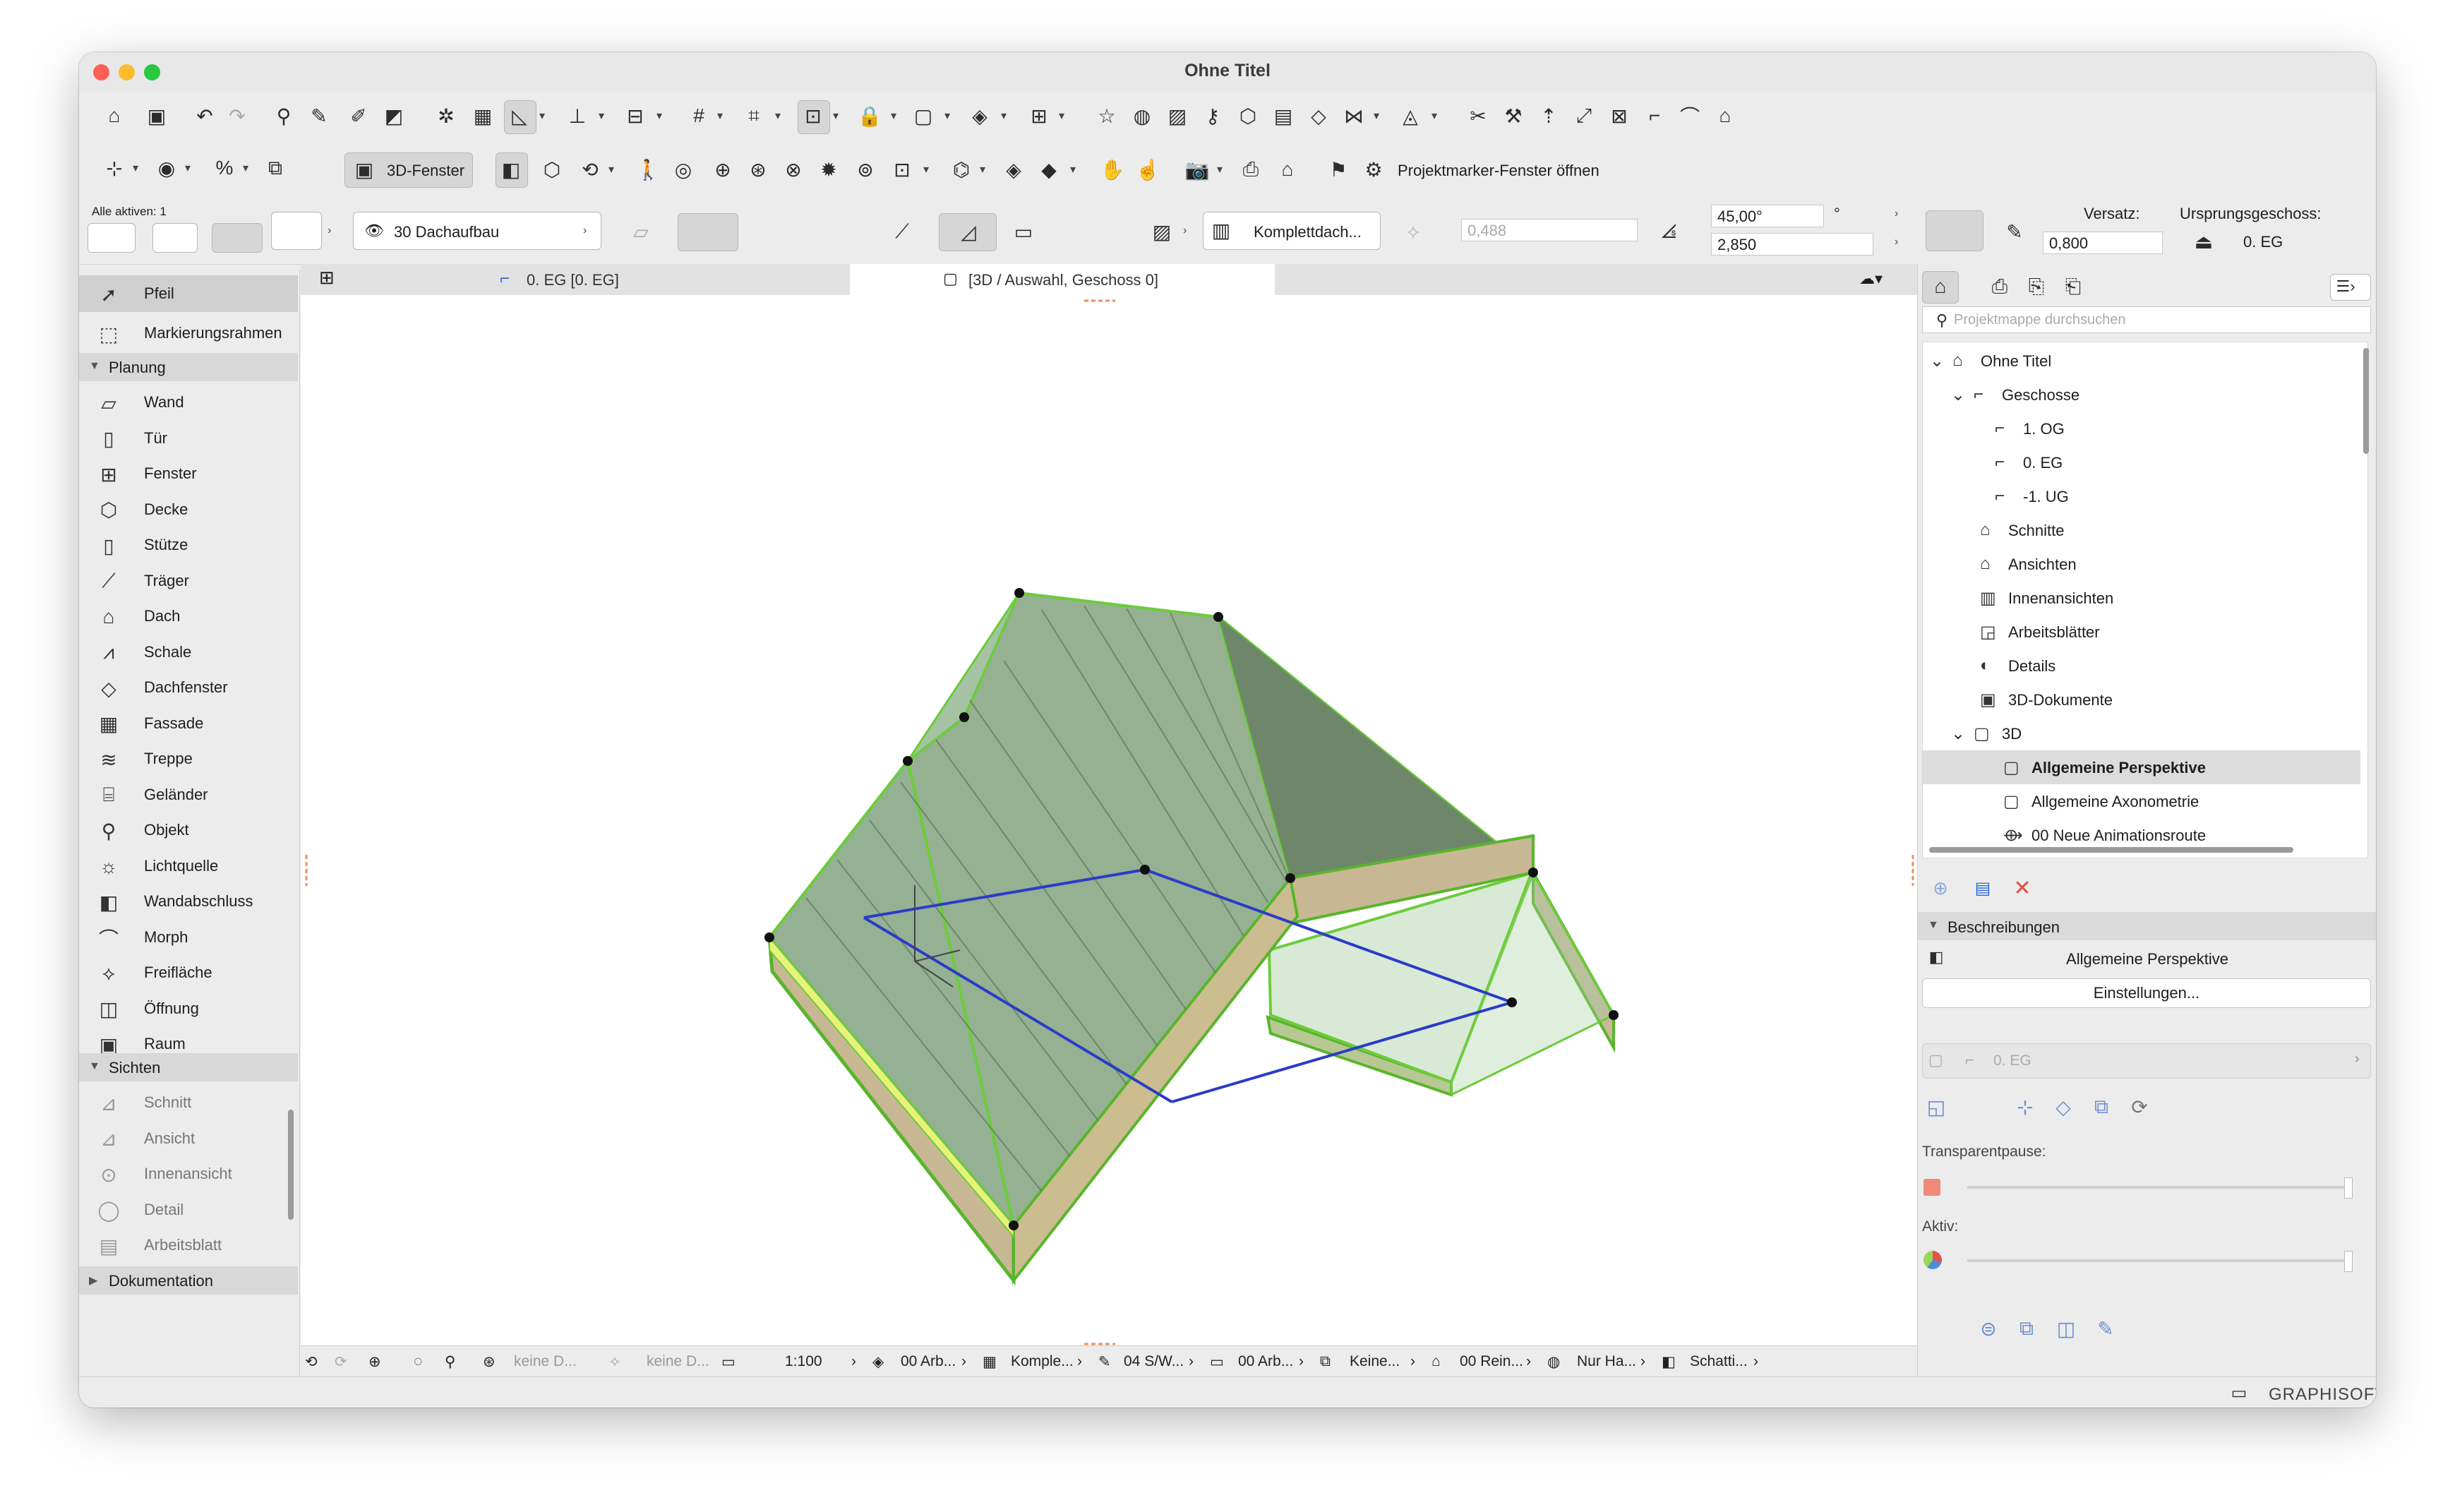 This screenshot has width=2455, height=1512. I want to click on active-slider-thumb, so click(2348, 1261).